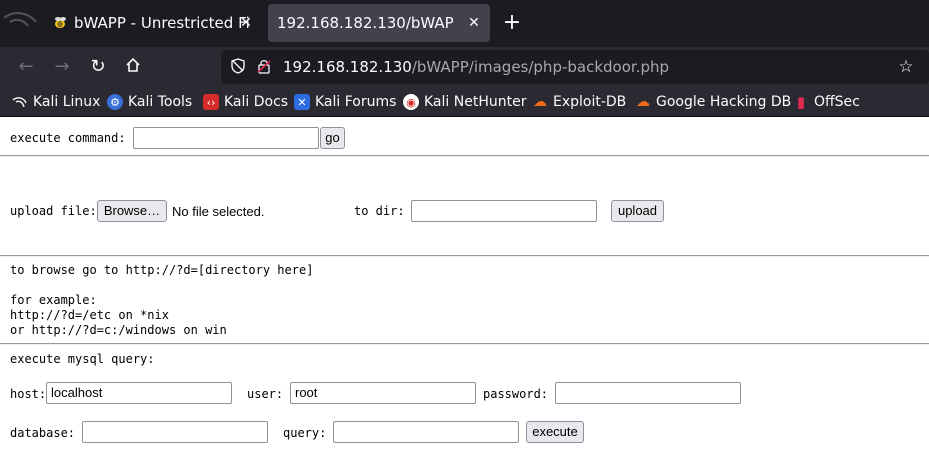 The image size is (929, 456). I want to click on bookmark-label: Kali Docs, so click(256, 102).